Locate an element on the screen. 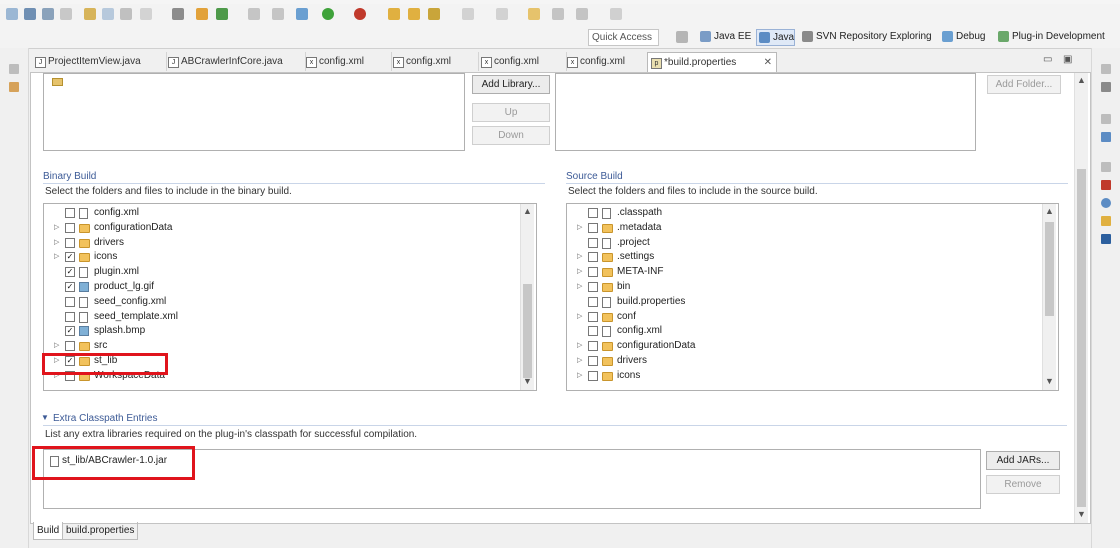 This screenshot has width=1120, height=548. up-button: Up is located at coordinates (511, 112).